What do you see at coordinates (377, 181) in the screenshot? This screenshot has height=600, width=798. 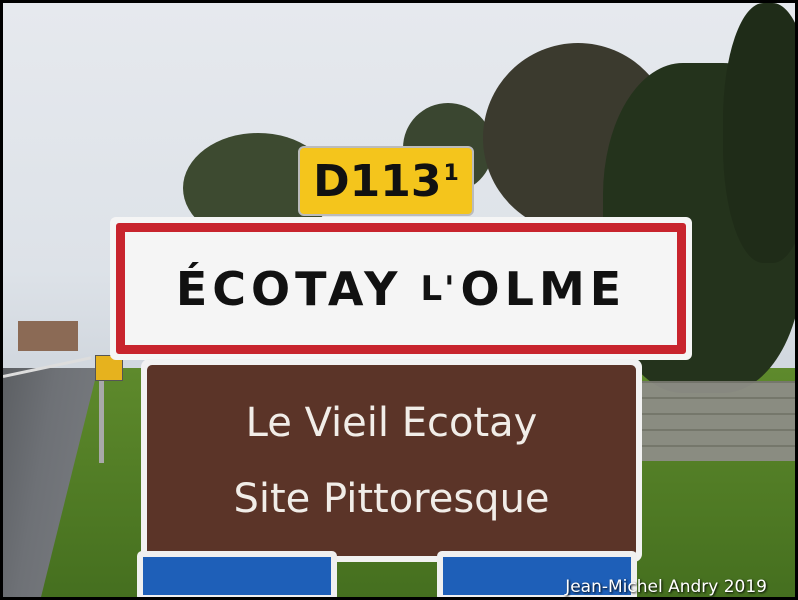 I see `route-number: D113` at bounding box center [377, 181].